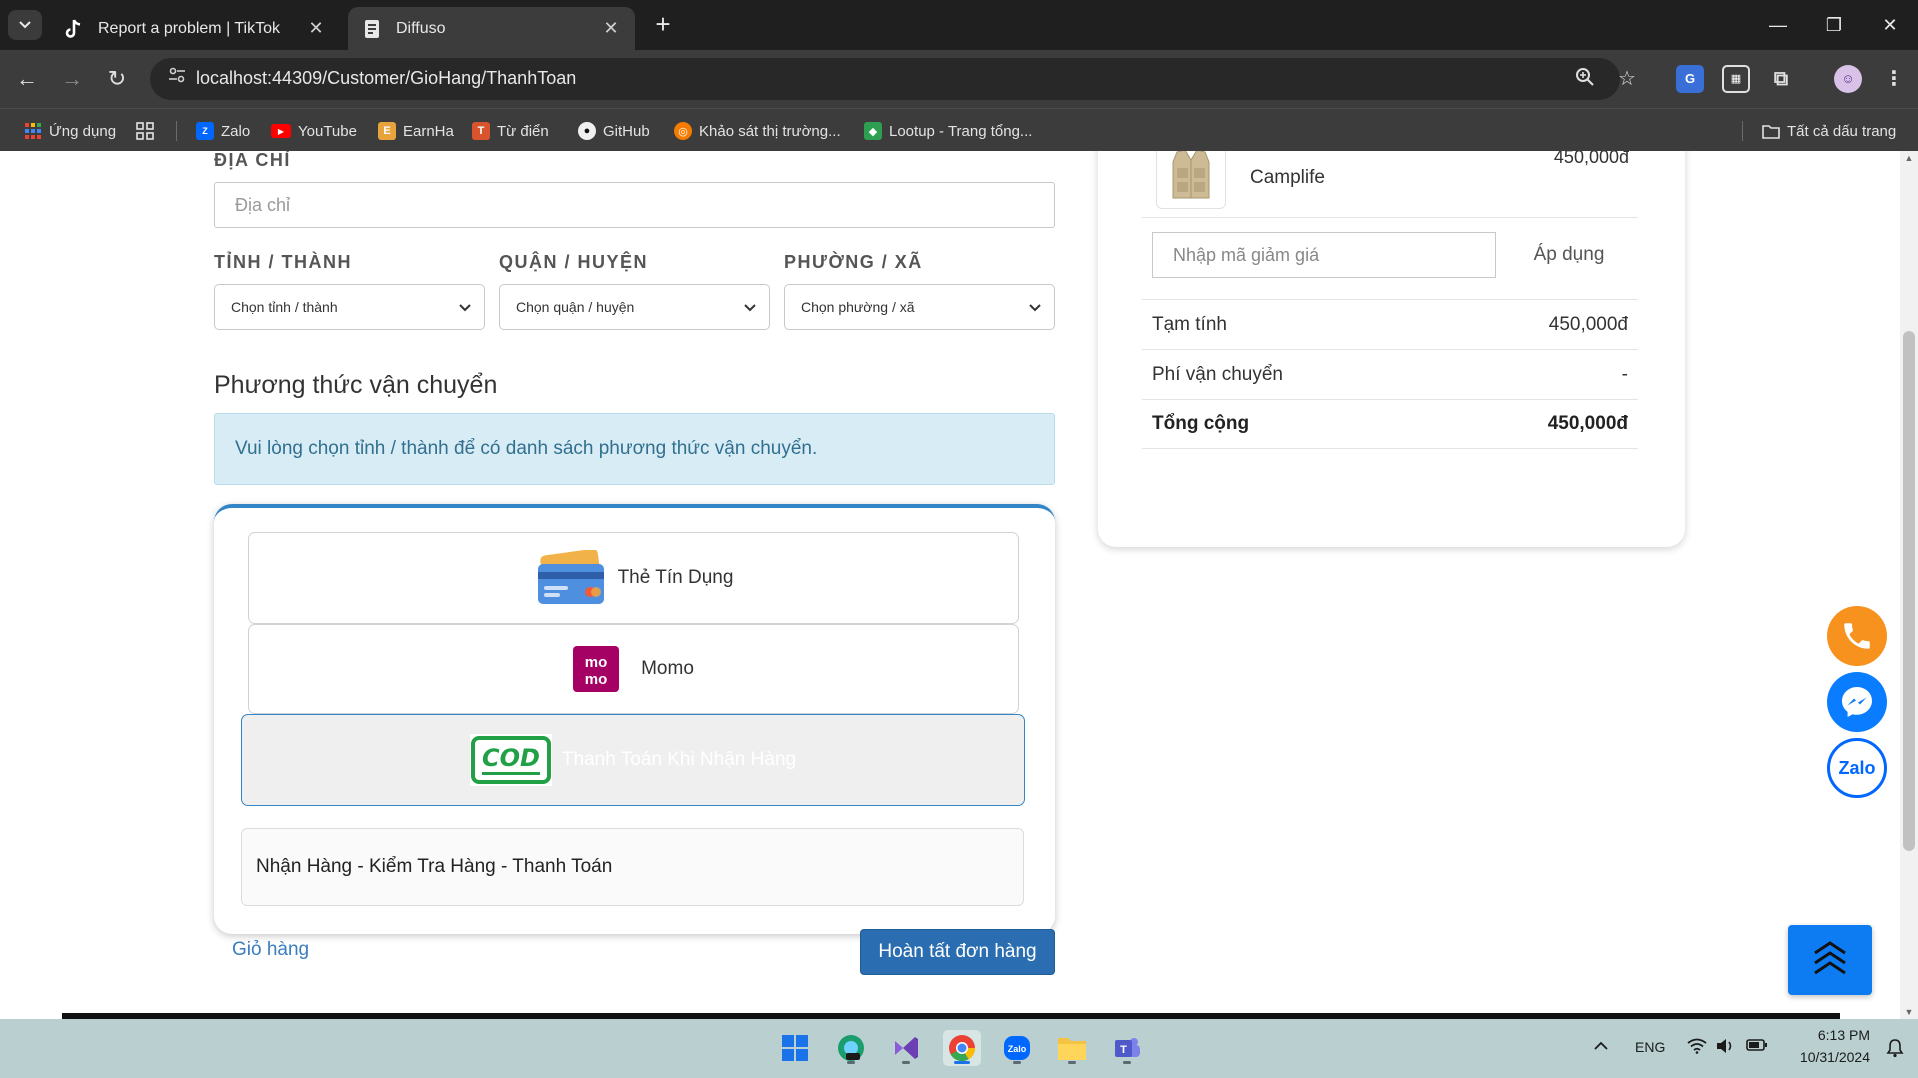 This screenshot has width=1918, height=1078. I want to click on shipping-method-title: Phương thức vận chuyển, so click(356, 385).